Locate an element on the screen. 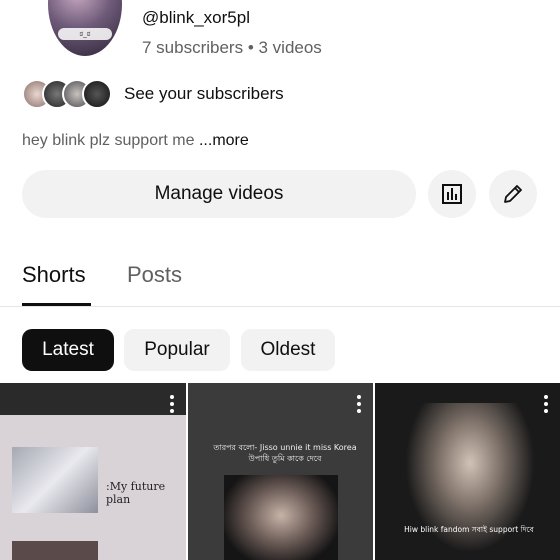 The height and width of the screenshot is (560, 560). thumbnail-text: Hiw blink fandom সবাই support দিবে is located at coordinates (469, 529).